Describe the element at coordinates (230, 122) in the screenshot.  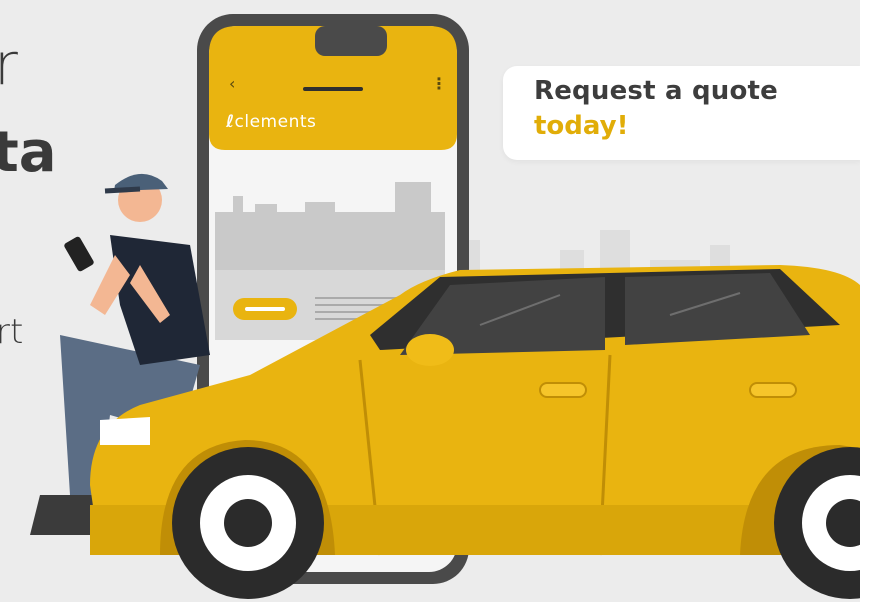
I see `logo-mark: ℓ` at that location.